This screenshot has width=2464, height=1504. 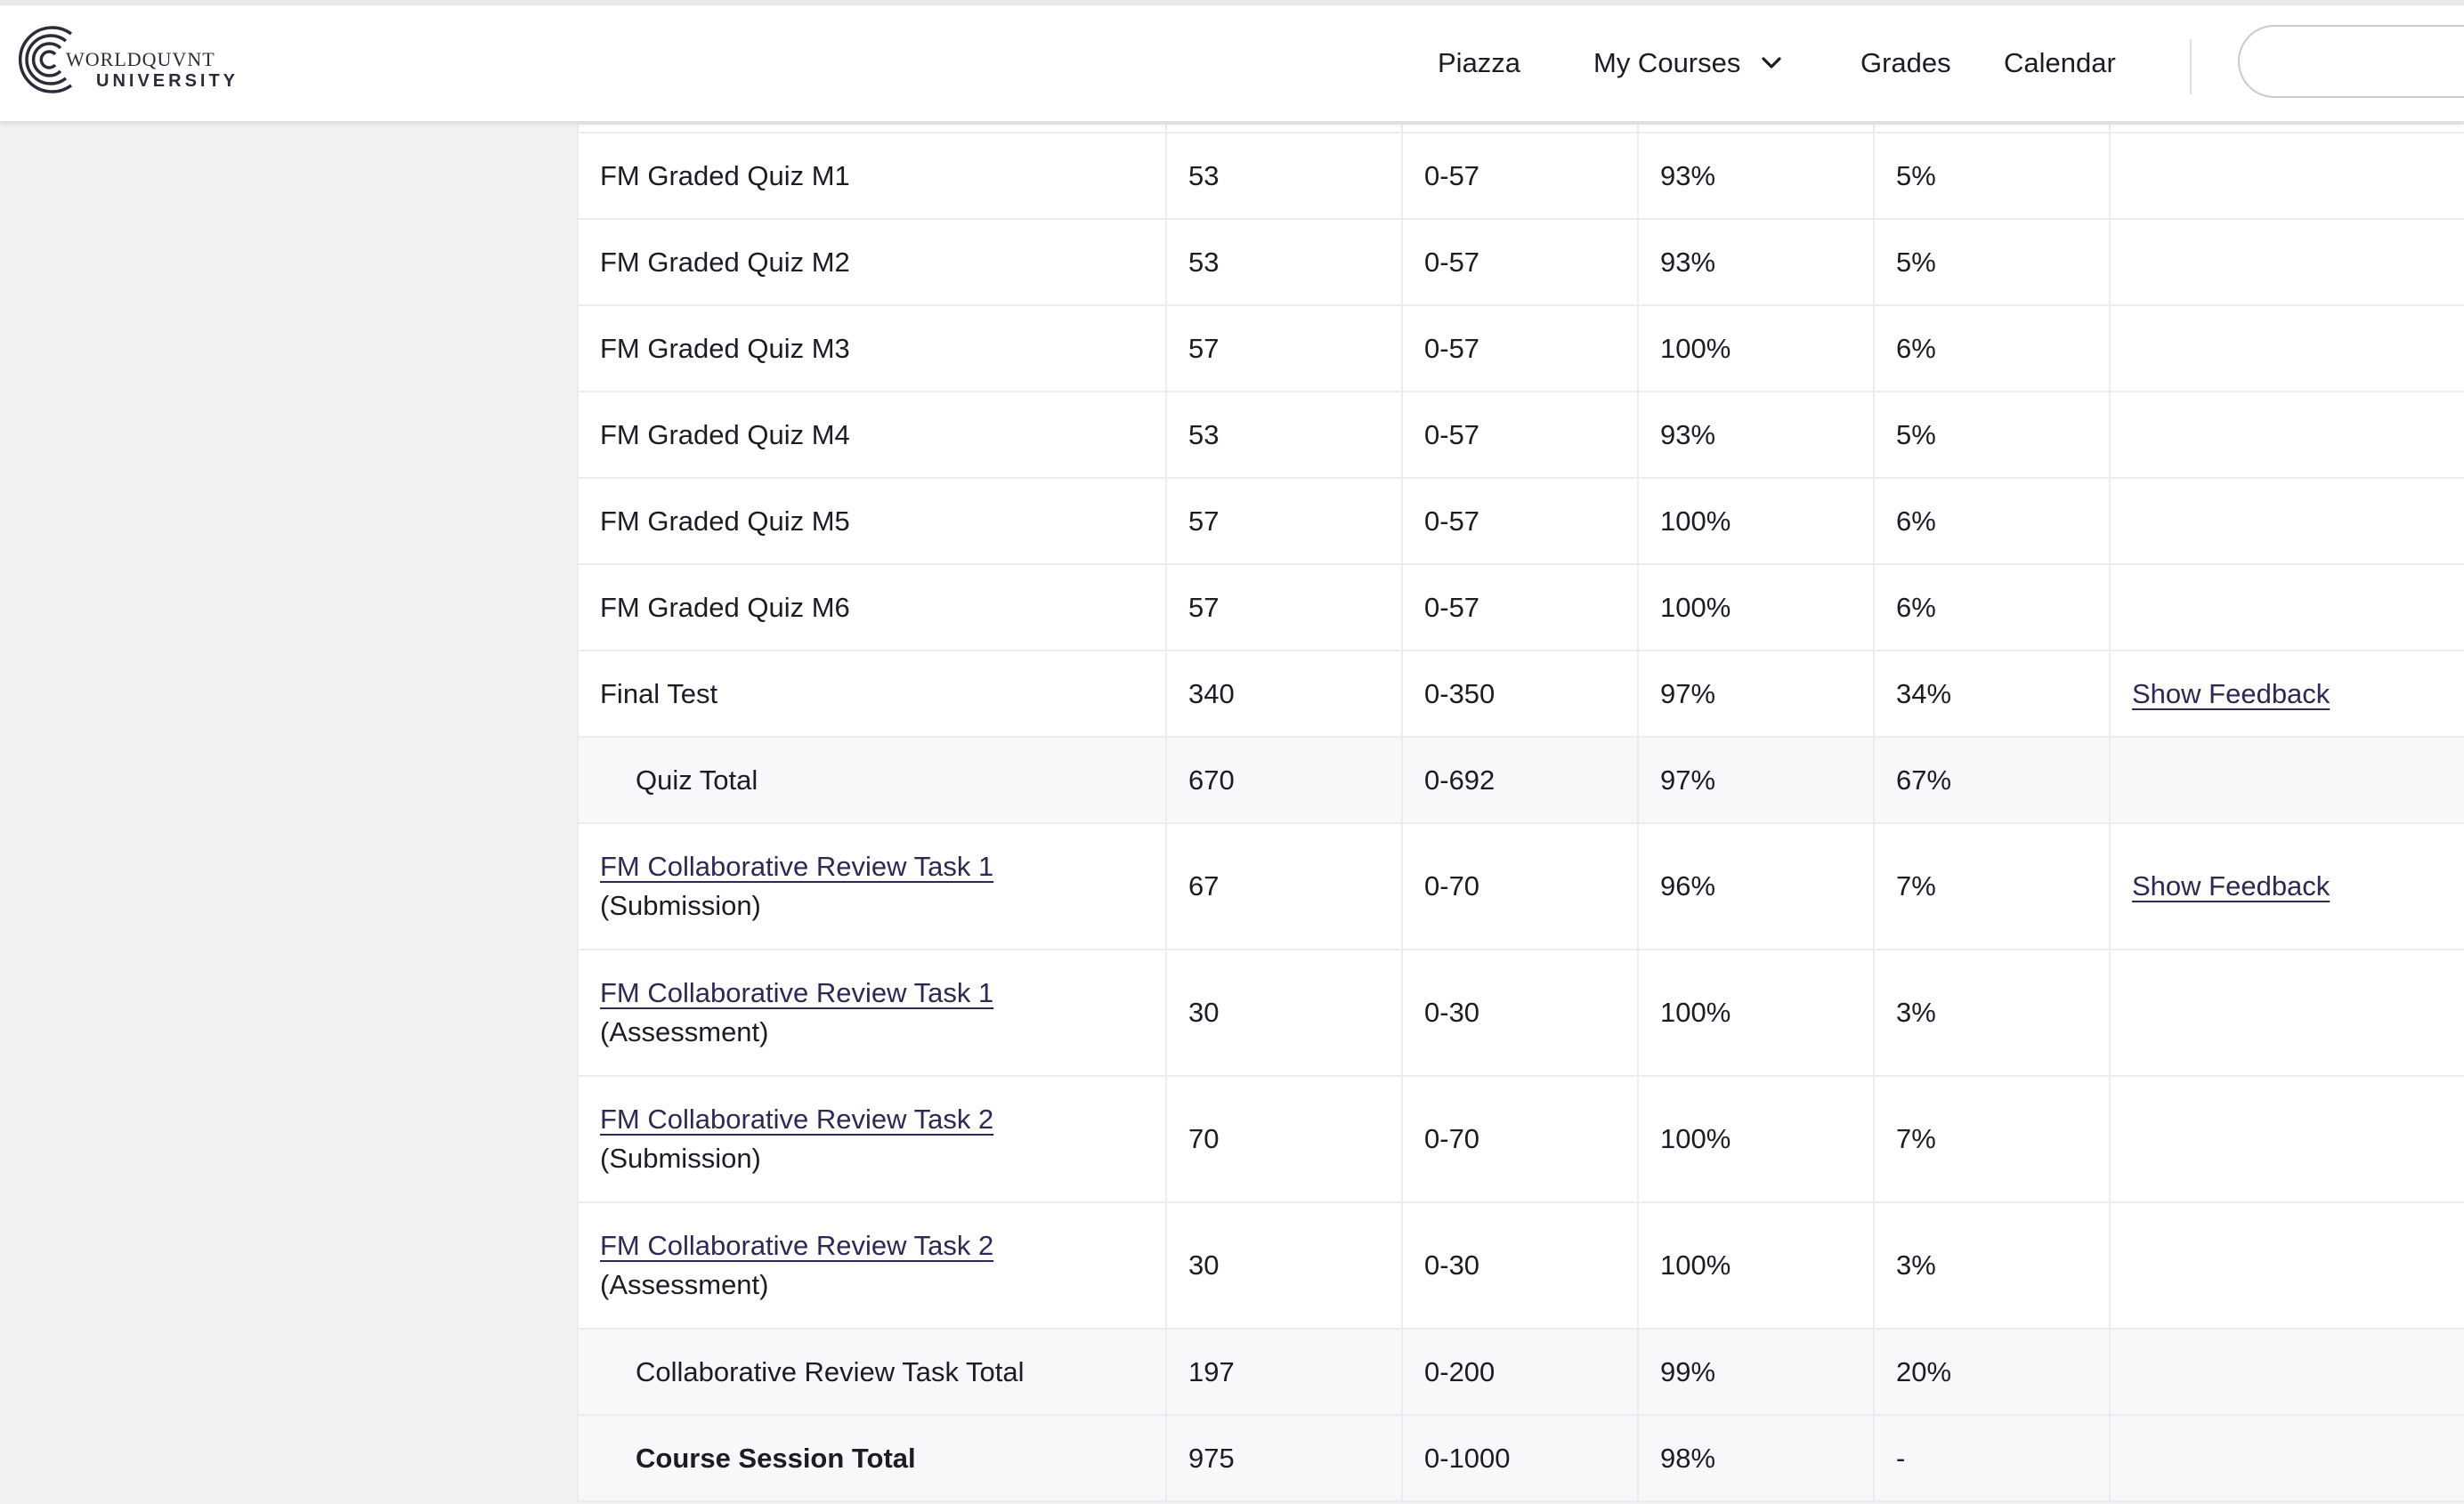 What do you see at coordinates (2191, 66) in the screenshot?
I see `nav-divider` at bounding box center [2191, 66].